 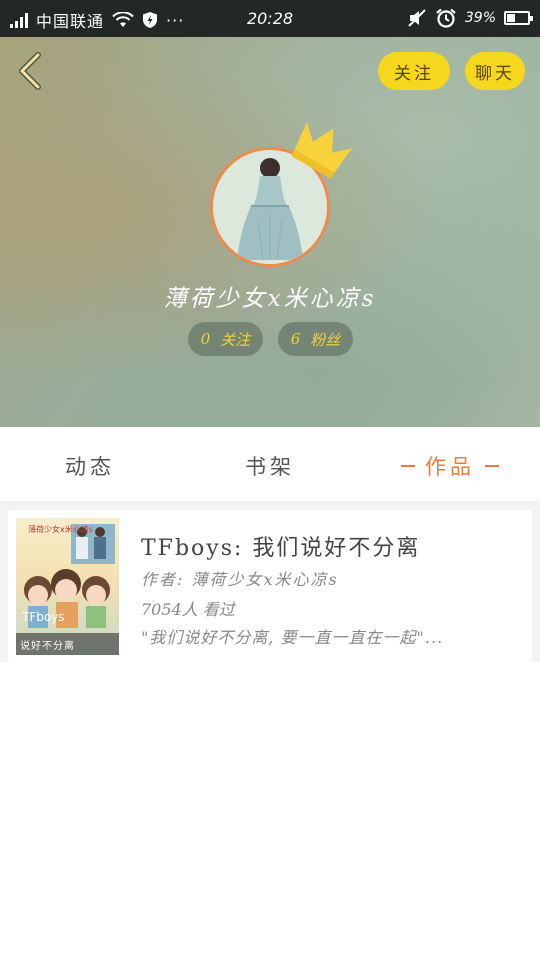 I want to click on alarm-icon, so click(x=446, y=18).